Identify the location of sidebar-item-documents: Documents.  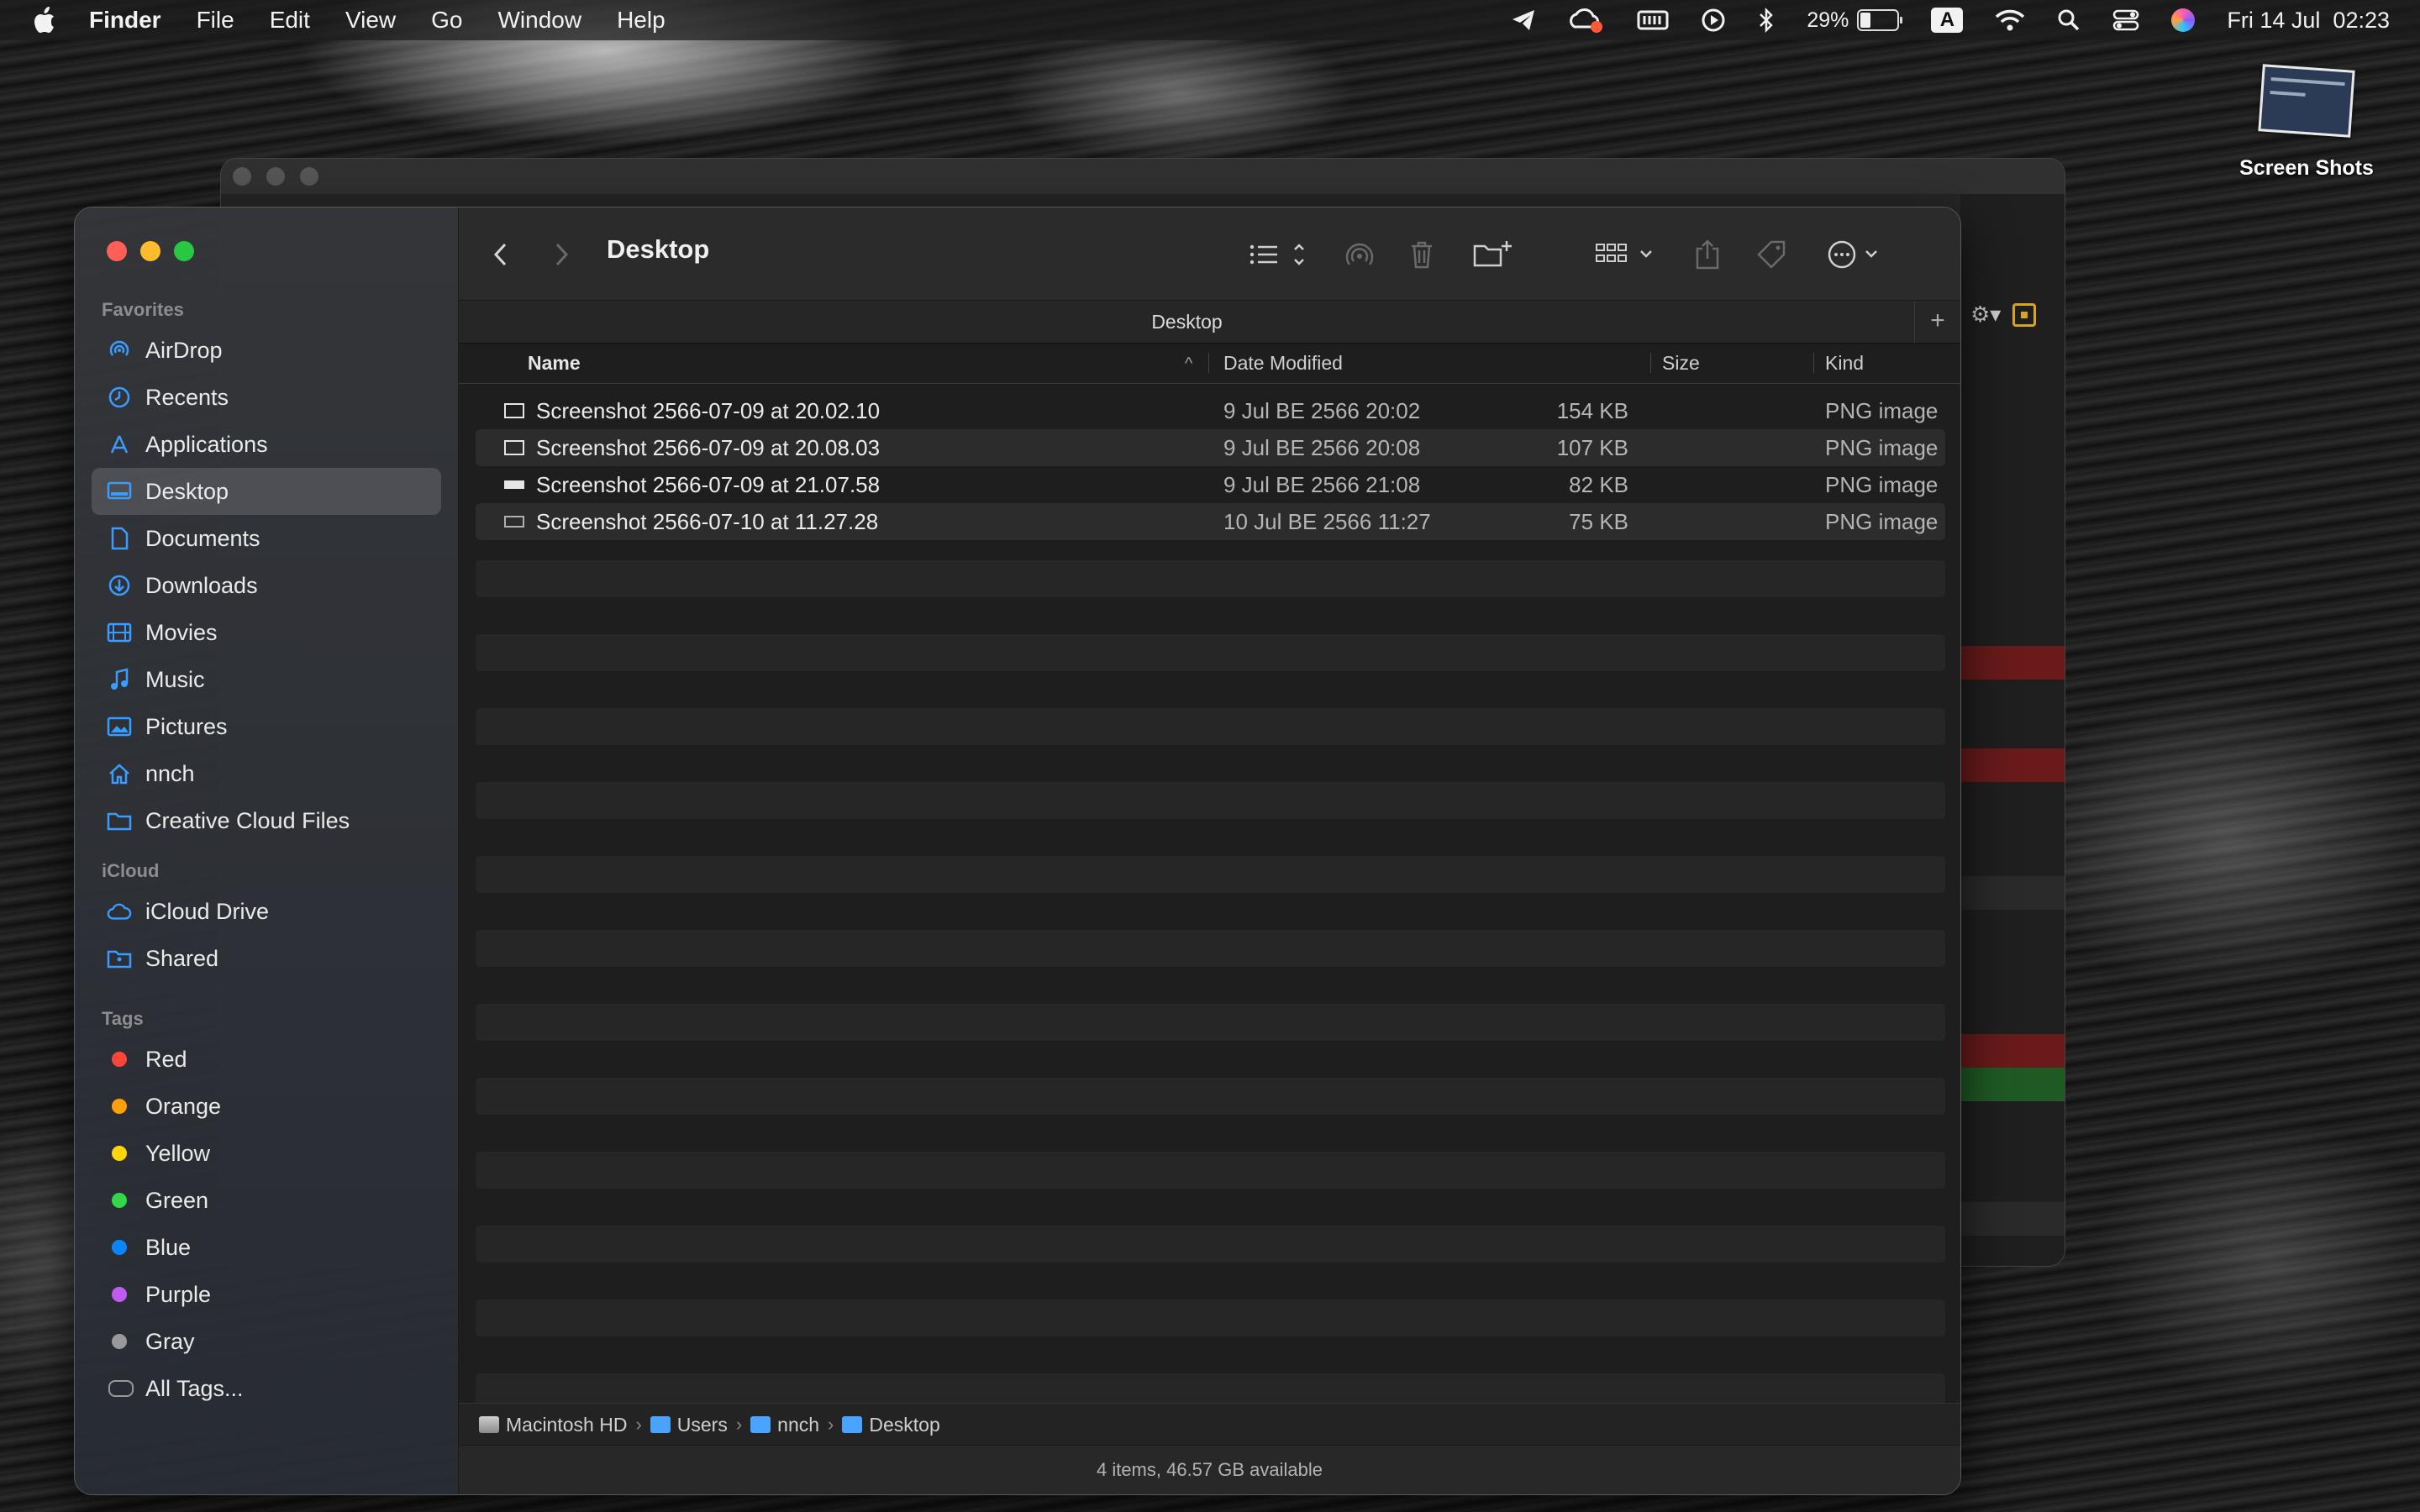
(266, 538).